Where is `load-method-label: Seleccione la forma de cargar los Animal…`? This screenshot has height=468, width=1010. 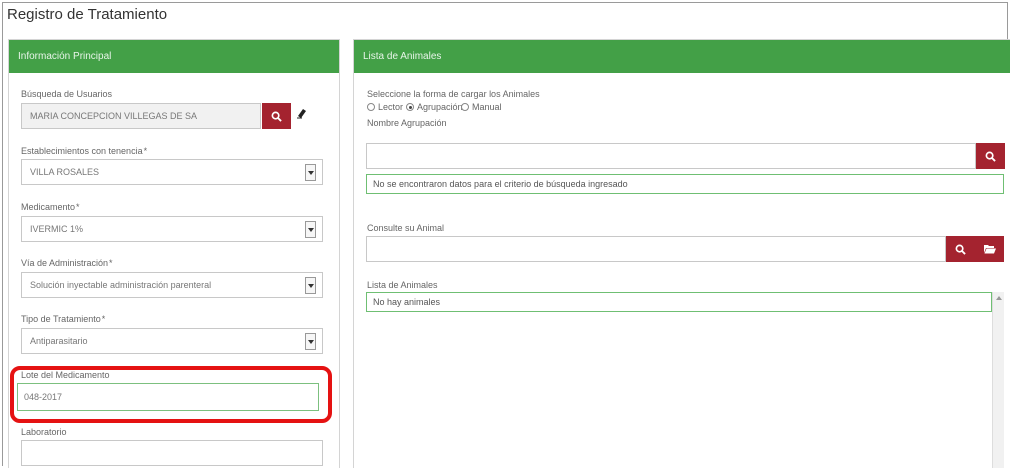
load-method-label: Seleccione la forma de cargar los Animal… is located at coordinates (453, 94).